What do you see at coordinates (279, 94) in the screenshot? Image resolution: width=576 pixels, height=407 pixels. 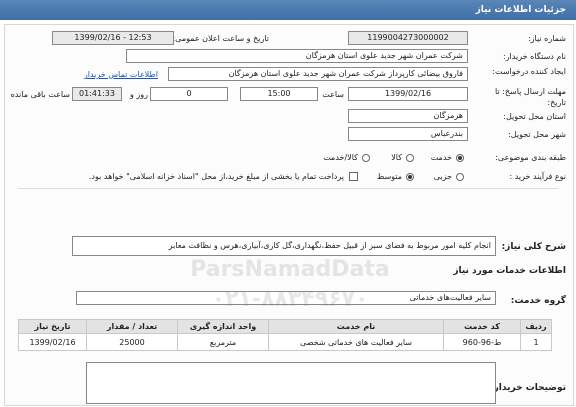 I see `deadline-time-field: 15:00` at bounding box center [279, 94].